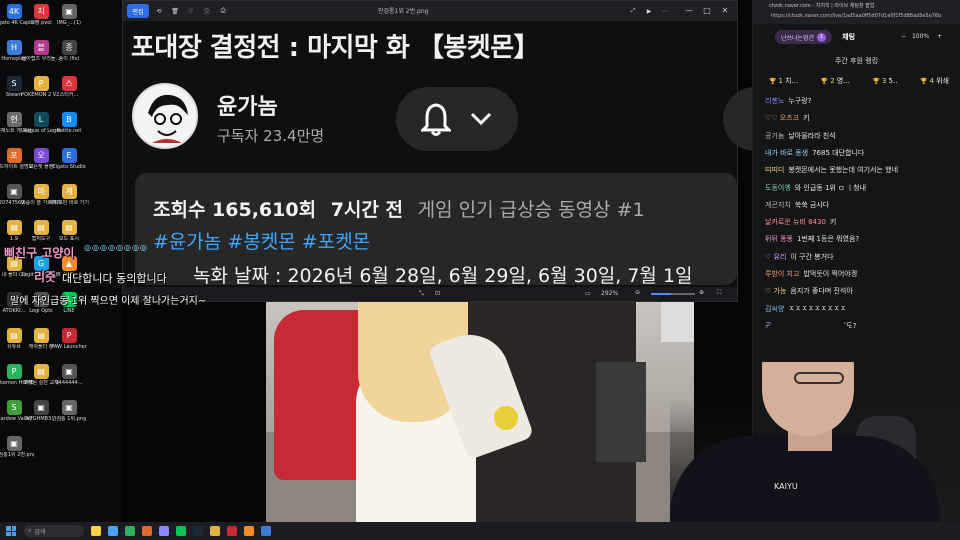 The image size is (960, 540). Describe the element at coordinates (69, 411) in the screenshot. I see `desktop-icon: ▣ 안검통 1위.png` at that location.